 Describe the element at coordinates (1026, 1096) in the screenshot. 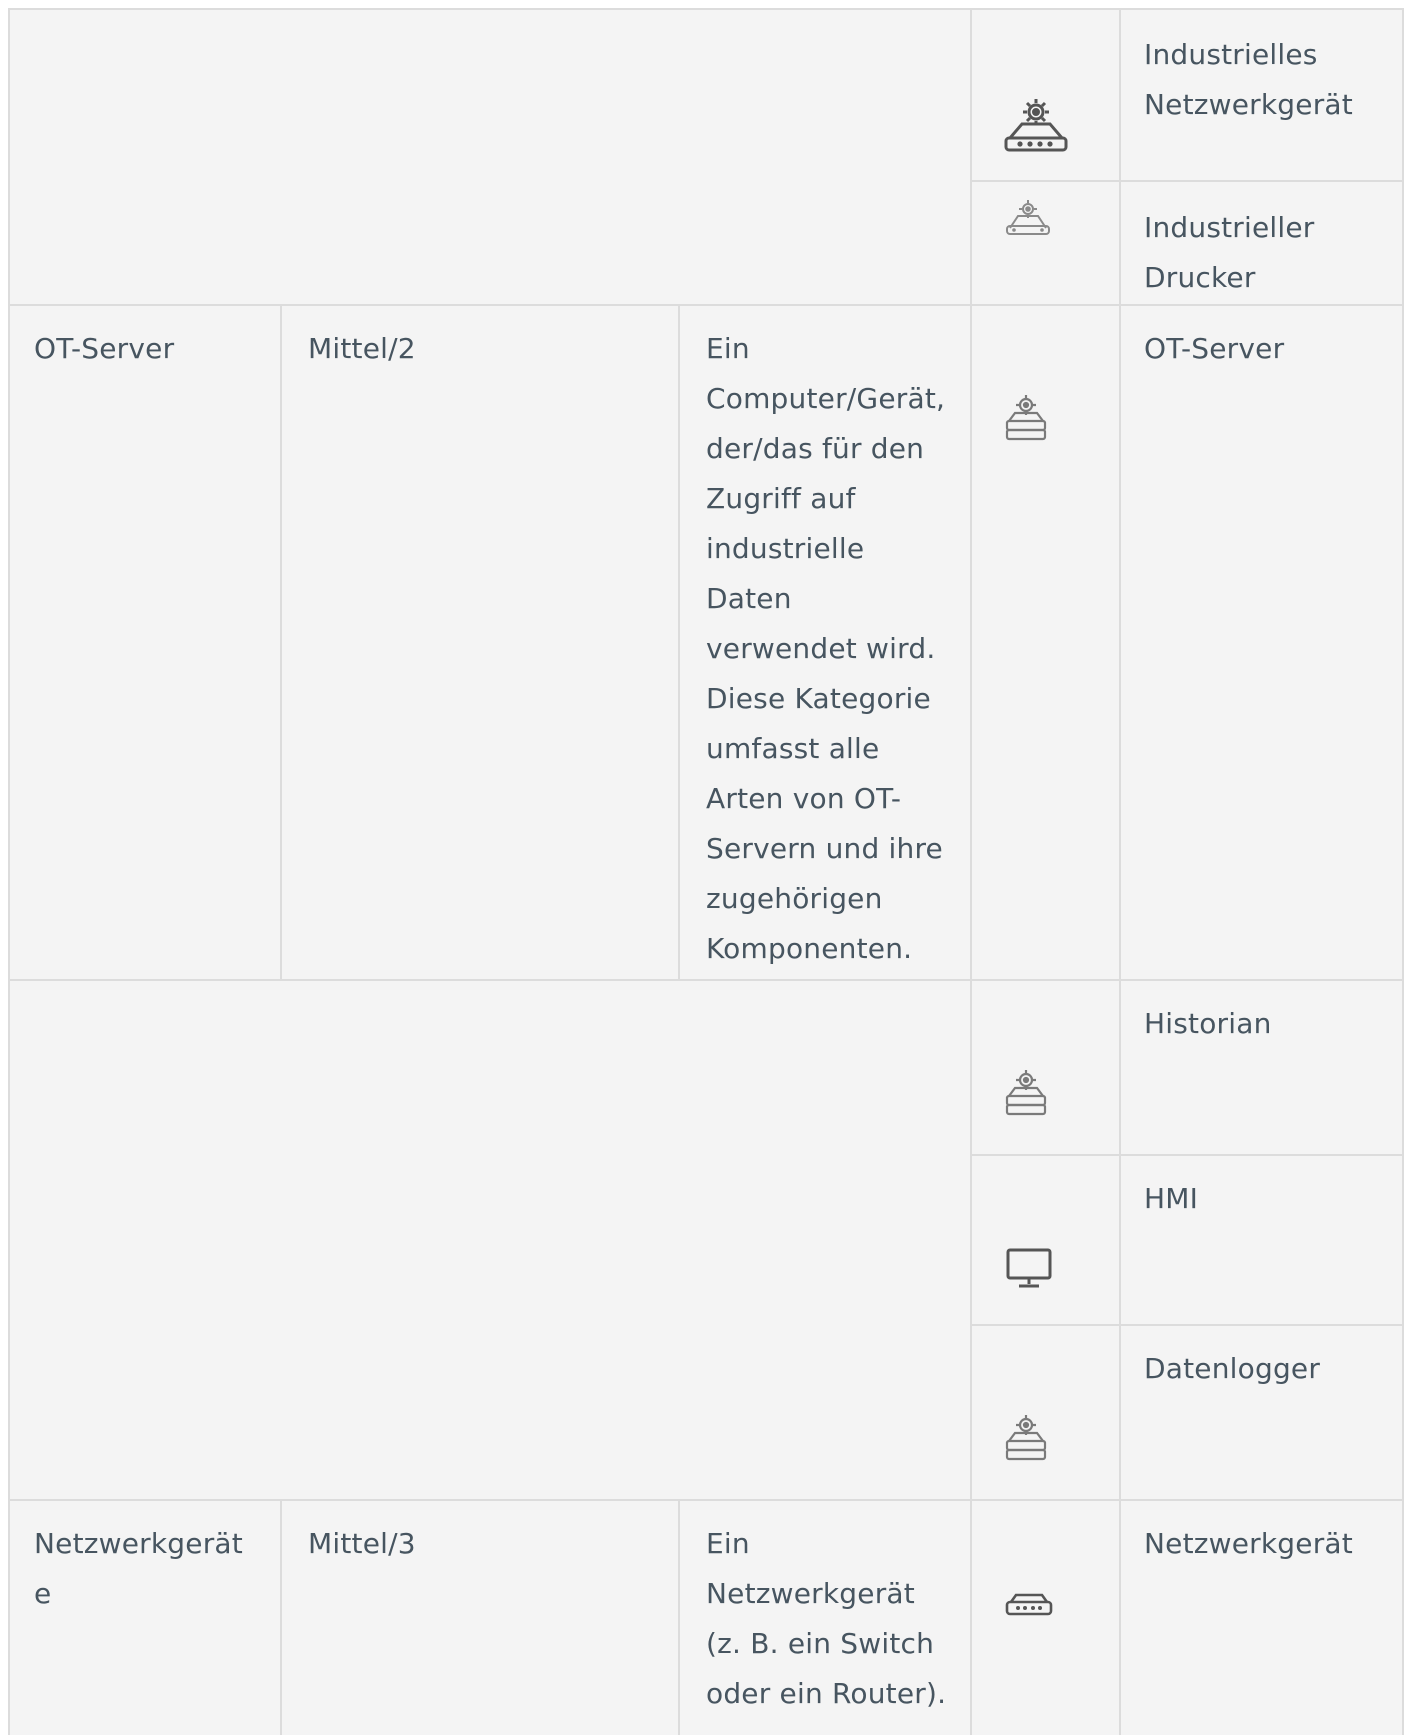

I see `historian-server-icon` at that location.